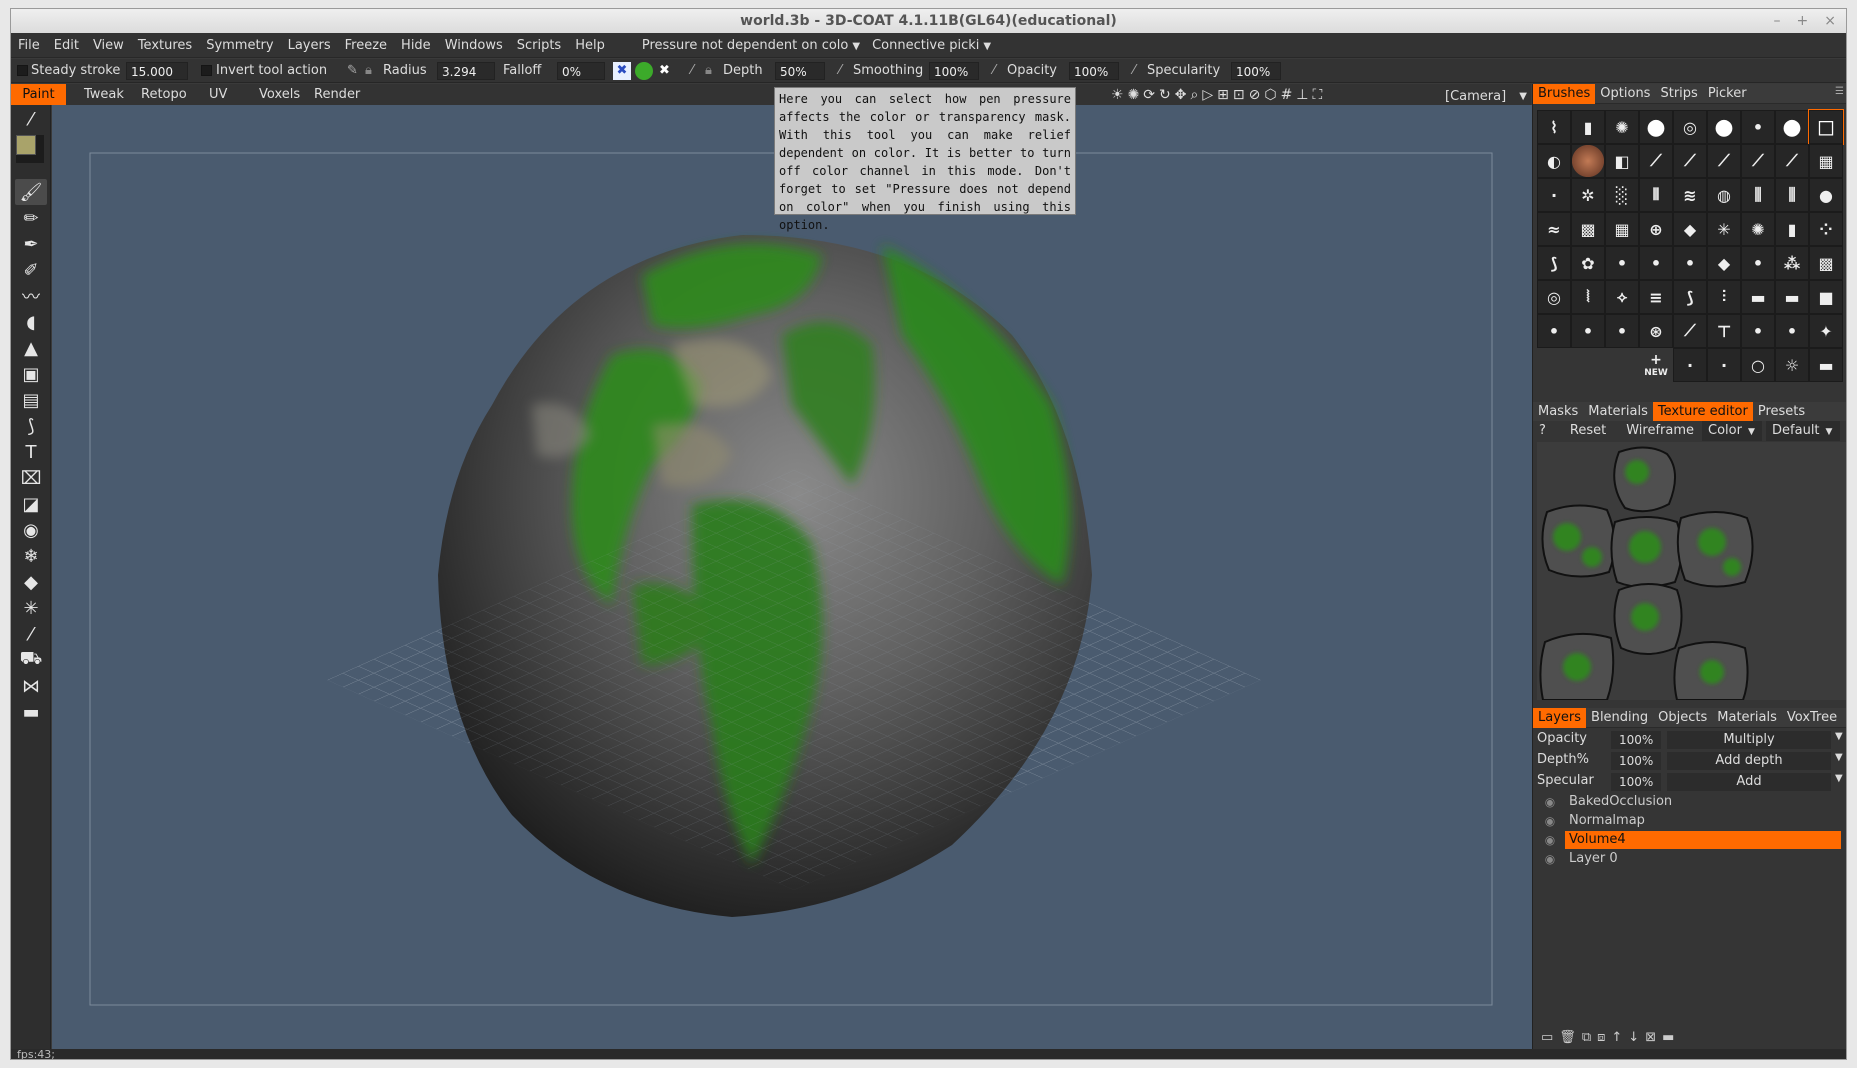  What do you see at coordinates (1547, 1038) in the screenshot?
I see `new-layer-icon: ▭` at bounding box center [1547, 1038].